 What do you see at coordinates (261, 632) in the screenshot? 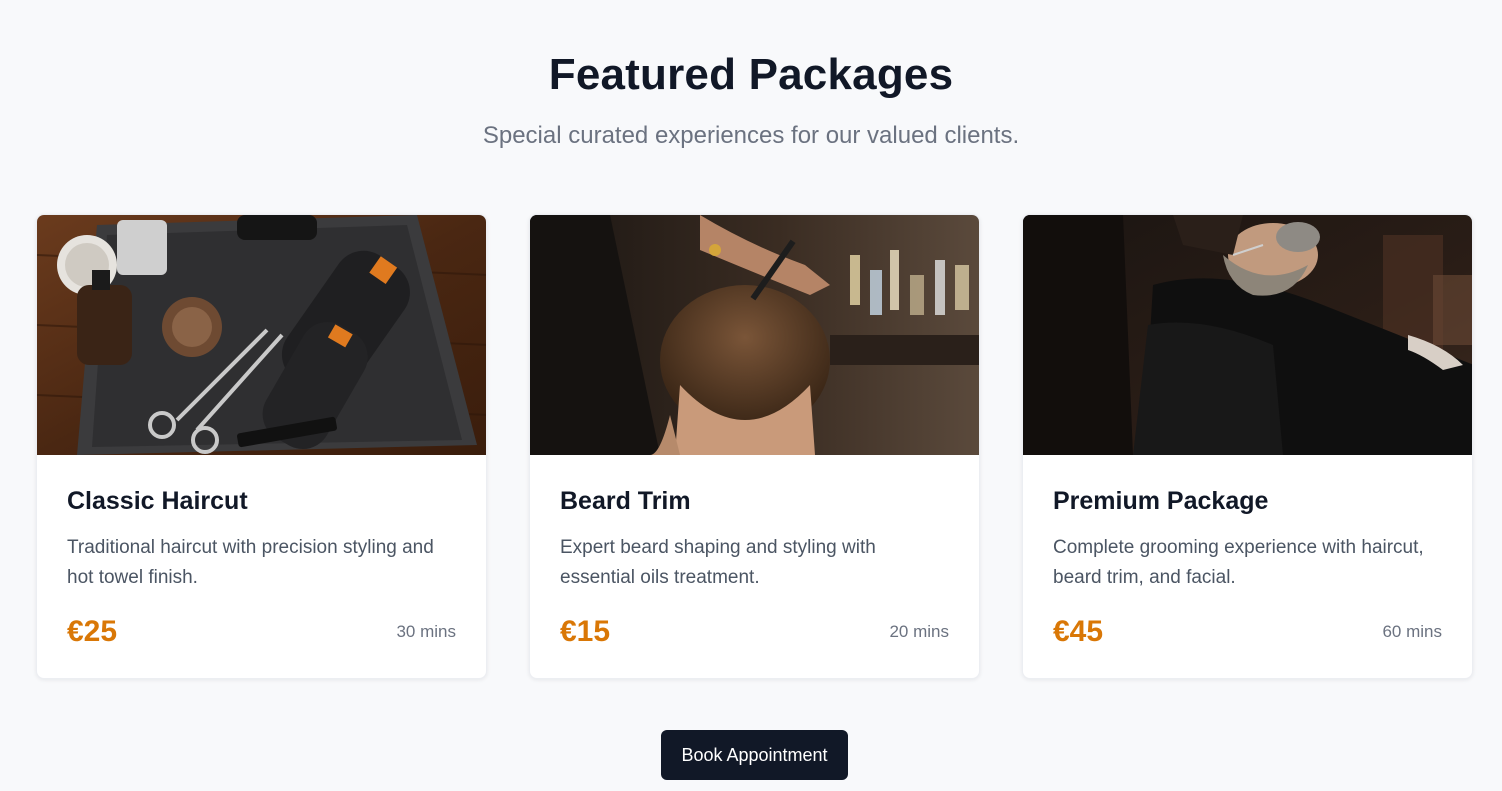
I see `card-footer: €25 30 mins` at bounding box center [261, 632].